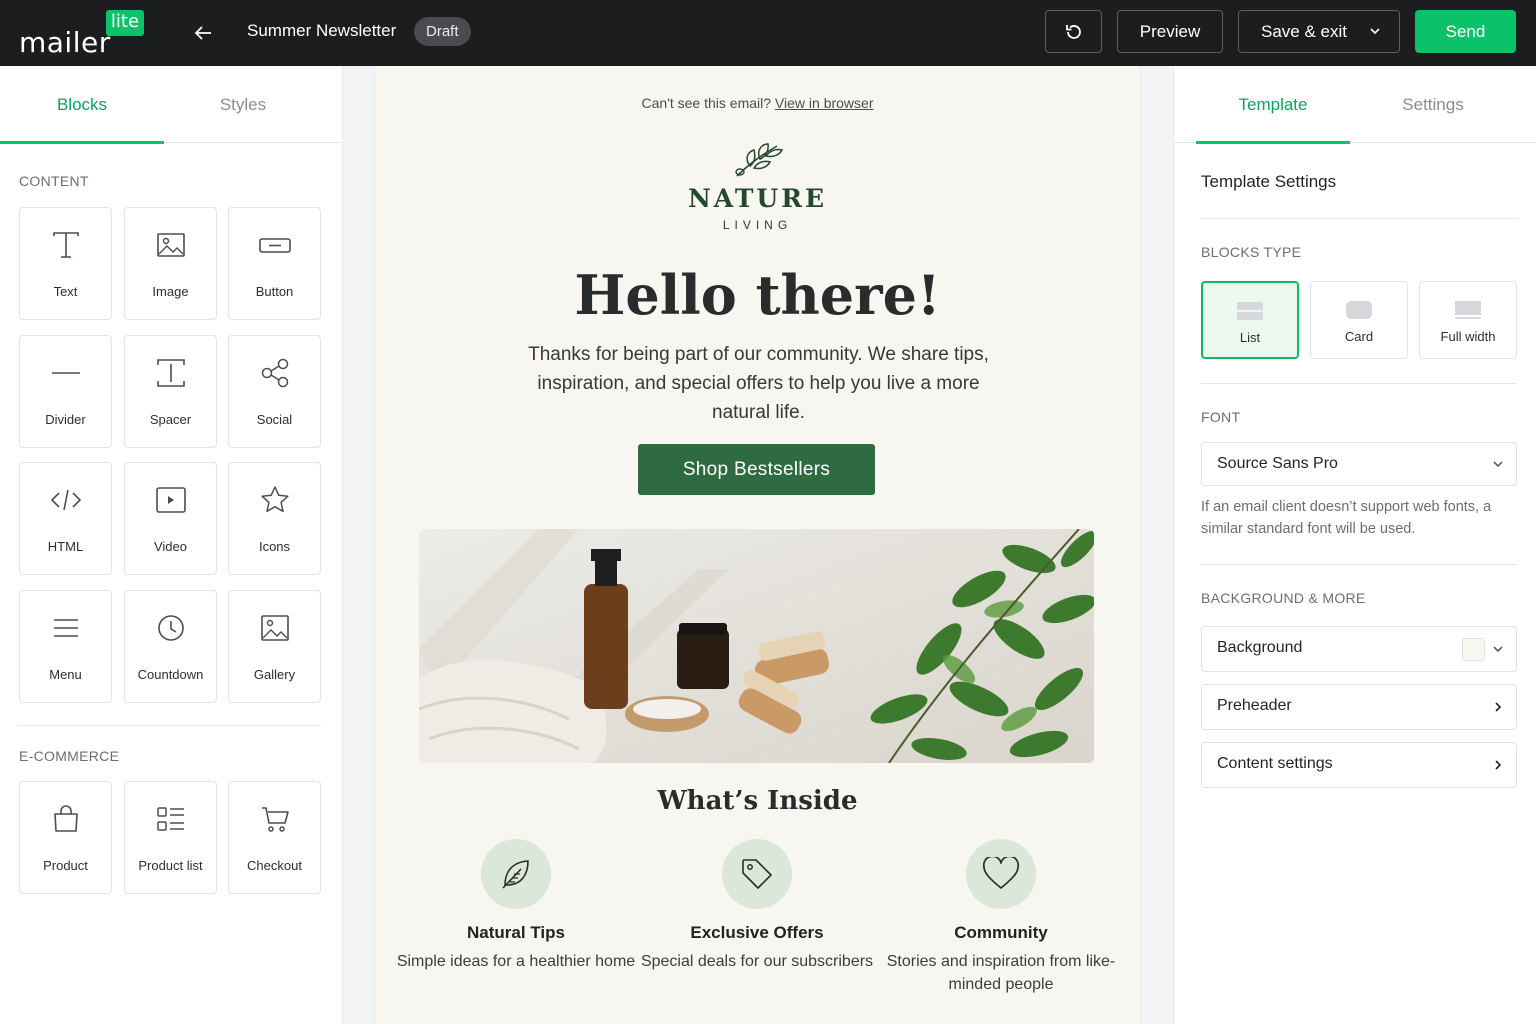 This screenshot has width=1536, height=1024. What do you see at coordinates (757, 198) in the screenshot?
I see `brand-name: NATURE` at bounding box center [757, 198].